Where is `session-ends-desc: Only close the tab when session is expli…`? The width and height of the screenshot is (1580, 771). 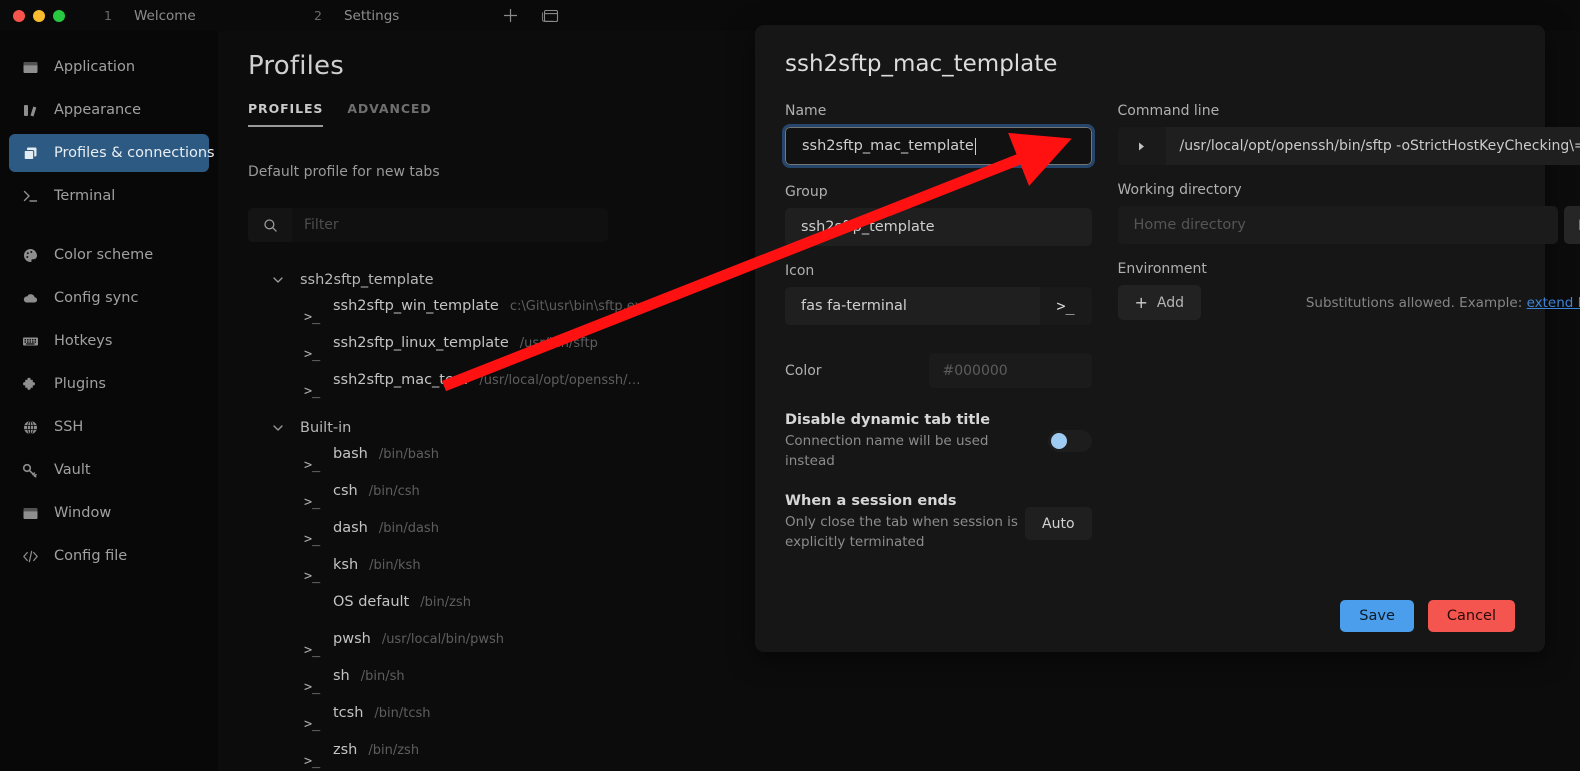 session-ends-desc: Only close the tab when session is expli… is located at coordinates (901, 532).